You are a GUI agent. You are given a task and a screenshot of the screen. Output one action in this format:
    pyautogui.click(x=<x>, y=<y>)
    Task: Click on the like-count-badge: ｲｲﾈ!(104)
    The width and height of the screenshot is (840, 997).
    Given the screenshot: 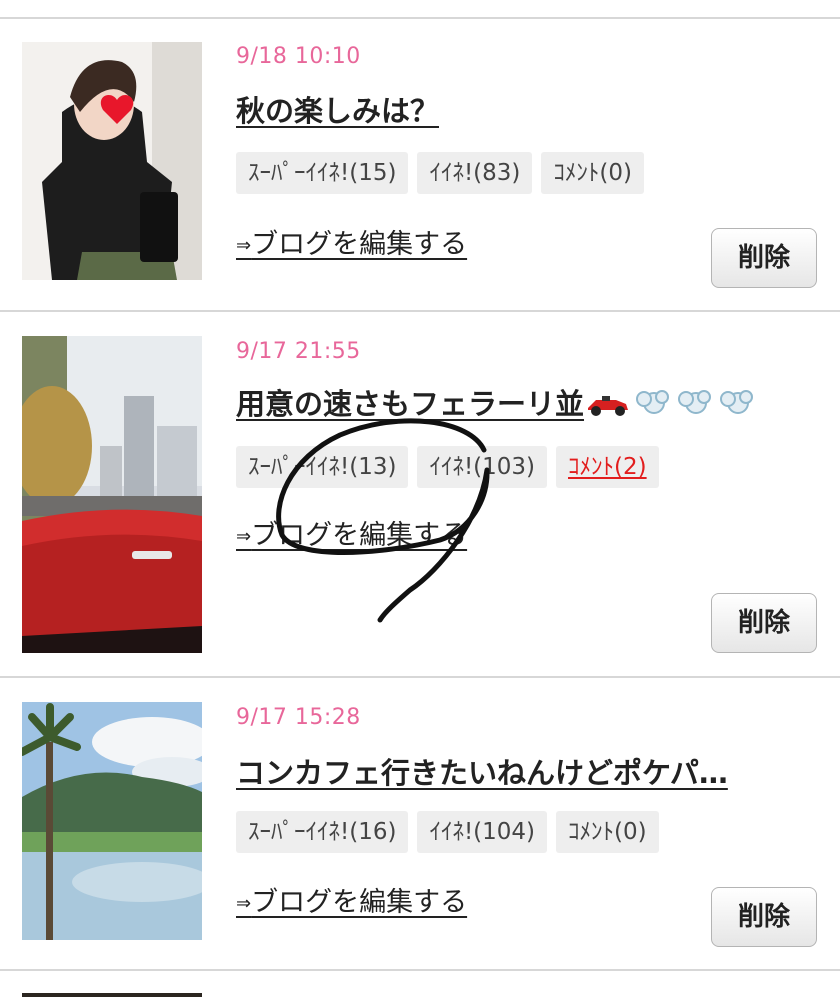 What is the action you would take?
    pyautogui.click(x=482, y=832)
    